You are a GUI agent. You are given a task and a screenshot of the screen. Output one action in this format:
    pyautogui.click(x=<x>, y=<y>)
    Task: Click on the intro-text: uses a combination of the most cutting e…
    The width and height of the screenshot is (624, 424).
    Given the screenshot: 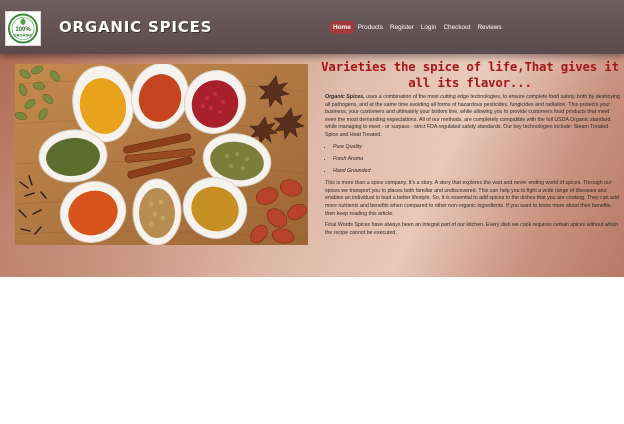 What is the action you would take?
    pyautogui.click(x=472, y=116)
    